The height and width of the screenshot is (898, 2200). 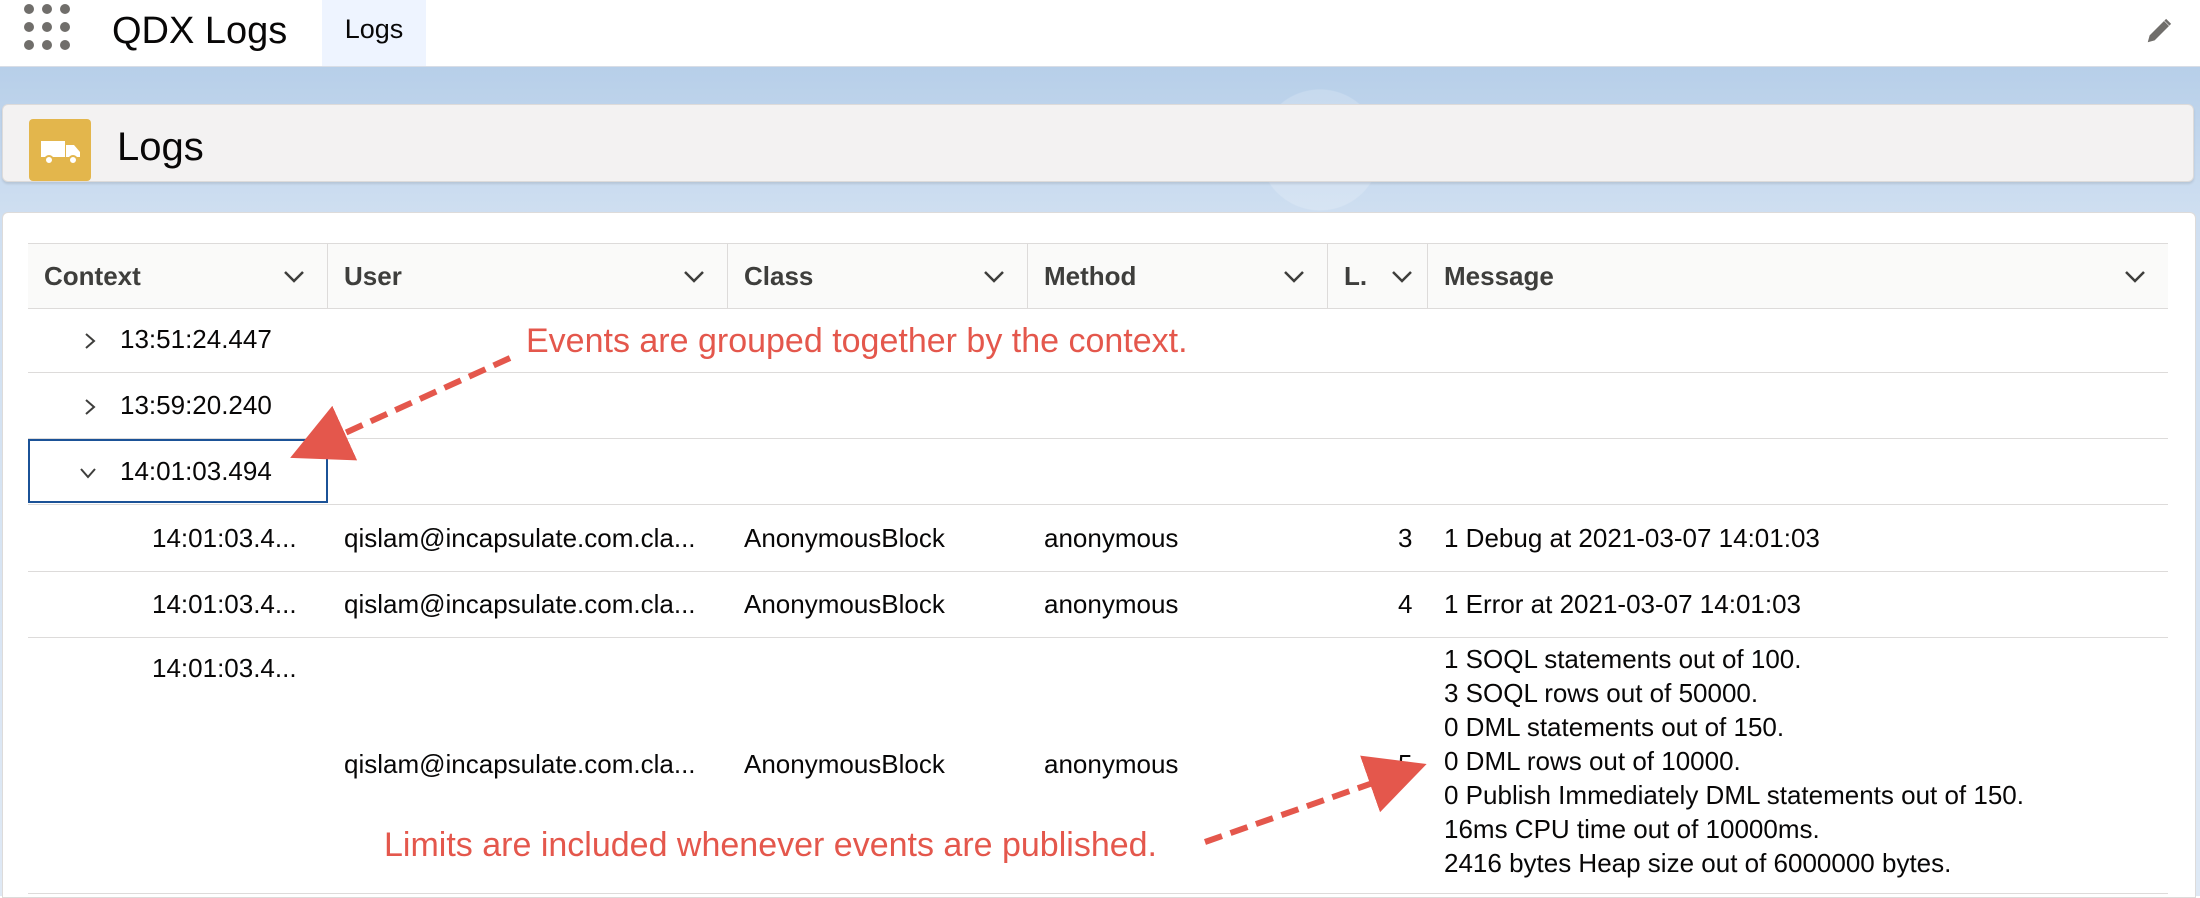 I want to click on arrow-to-limits, so click(x=1315, y=800).